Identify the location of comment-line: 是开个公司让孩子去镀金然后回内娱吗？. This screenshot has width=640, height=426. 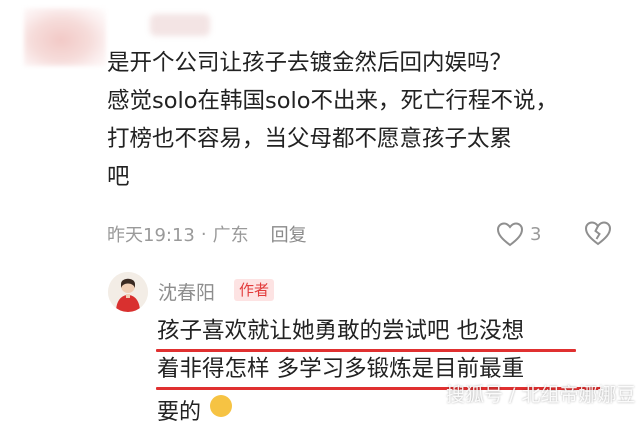
(310, 63).